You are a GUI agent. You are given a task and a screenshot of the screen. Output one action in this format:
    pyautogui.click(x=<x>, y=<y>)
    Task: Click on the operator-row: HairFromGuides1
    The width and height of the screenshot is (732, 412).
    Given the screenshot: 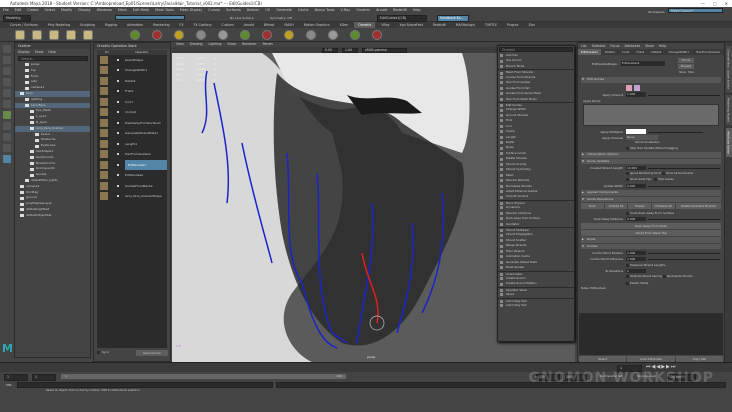 What is the action you would take?
    pyautogui.click(x=132, y=155)
    